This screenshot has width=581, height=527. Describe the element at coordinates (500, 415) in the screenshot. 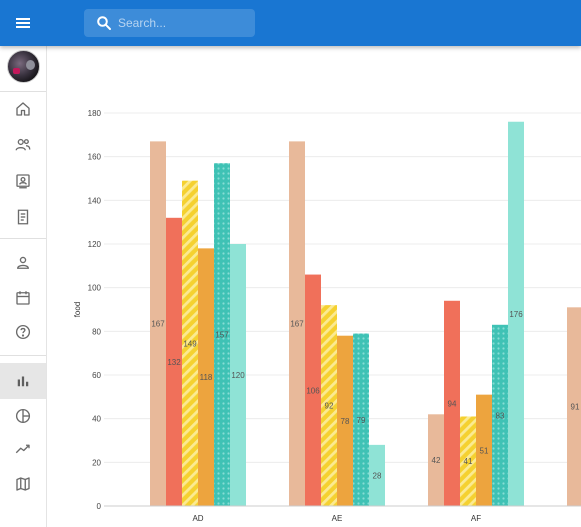

I see `data-label: 83` at that location.